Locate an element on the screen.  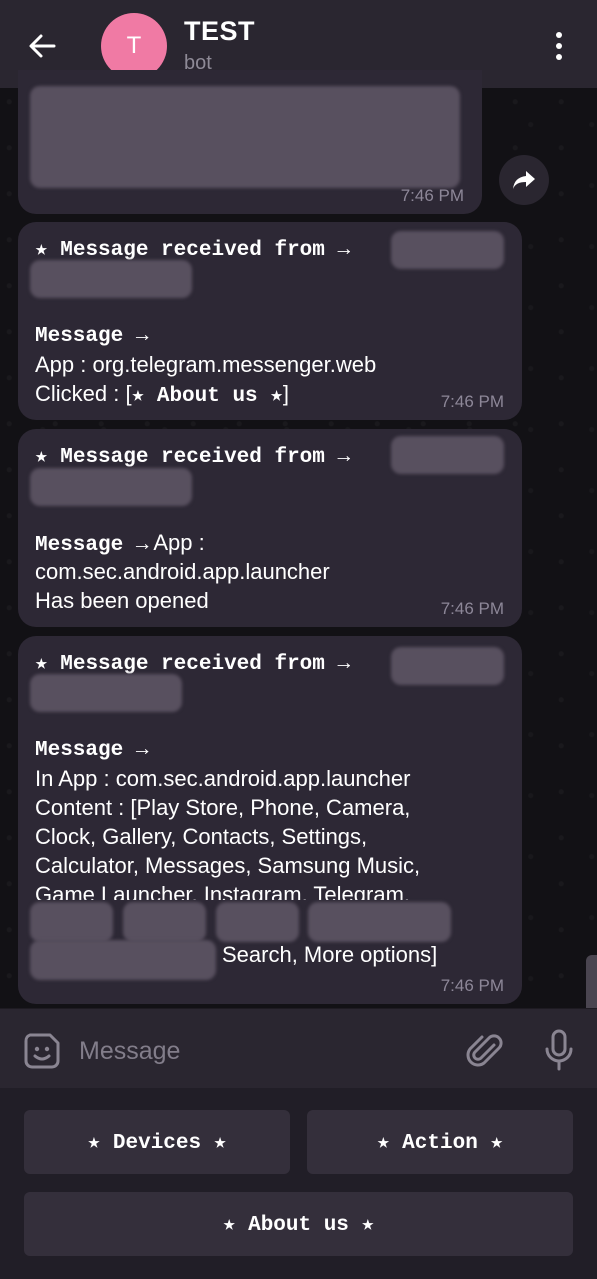
forward-icon is located at coordinates (524, 180).